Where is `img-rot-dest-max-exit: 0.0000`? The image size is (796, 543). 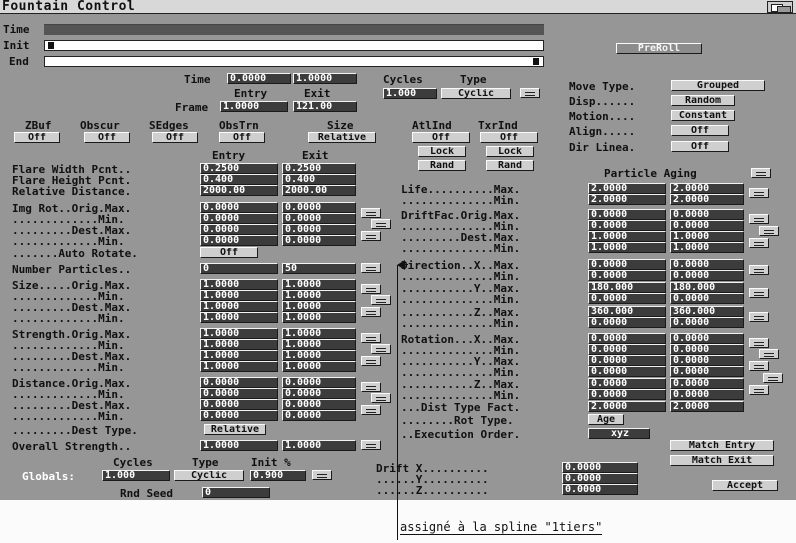 img-rot-dest-max-exit: 0.0000 is located at coordinates (319, 229).